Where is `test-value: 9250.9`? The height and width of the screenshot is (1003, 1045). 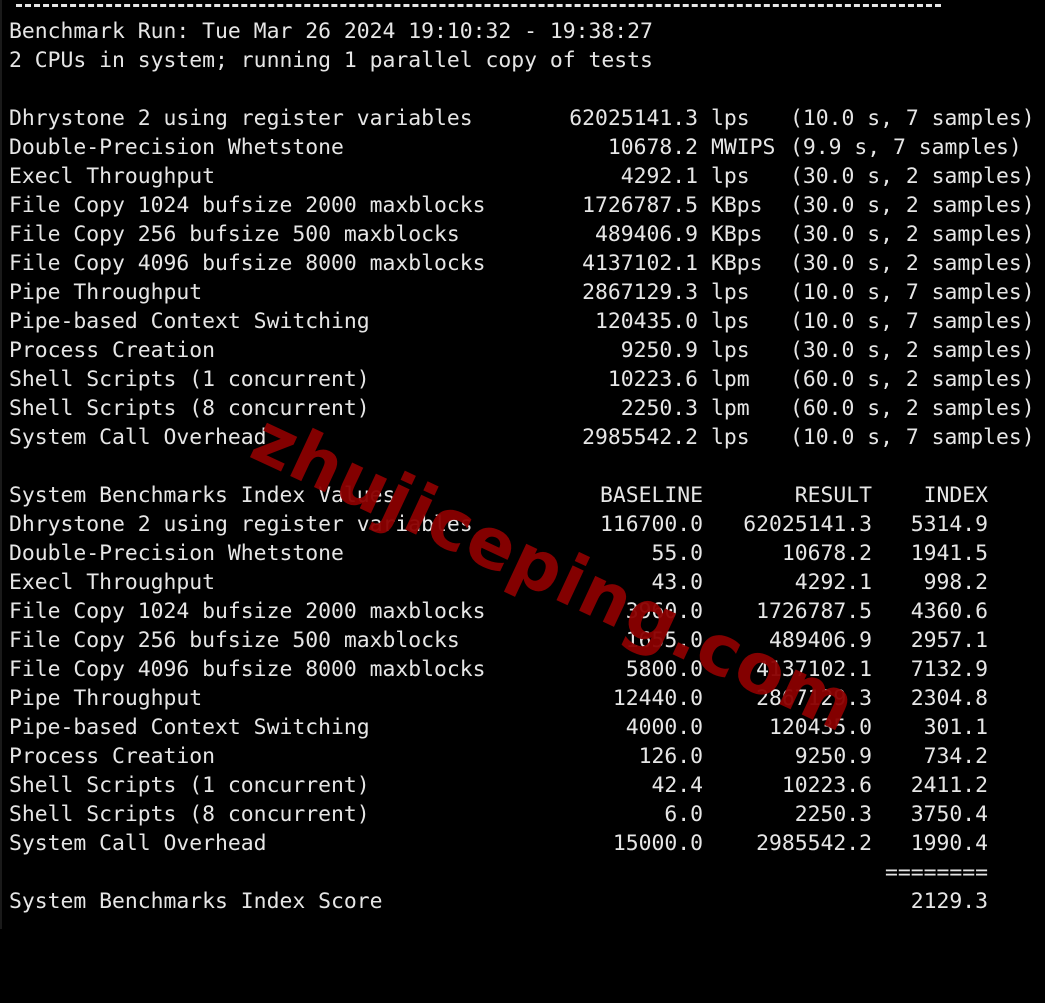 test-value: 9250.9 is located at coordinates (659, 350).